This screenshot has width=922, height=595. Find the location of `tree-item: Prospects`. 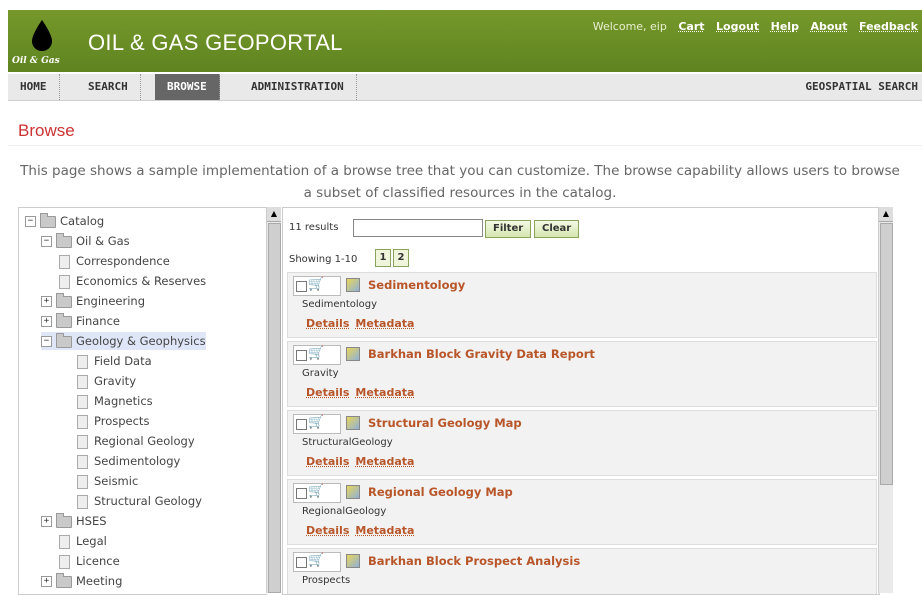

tree-item: Prospects is located at coordinates (113, 421).